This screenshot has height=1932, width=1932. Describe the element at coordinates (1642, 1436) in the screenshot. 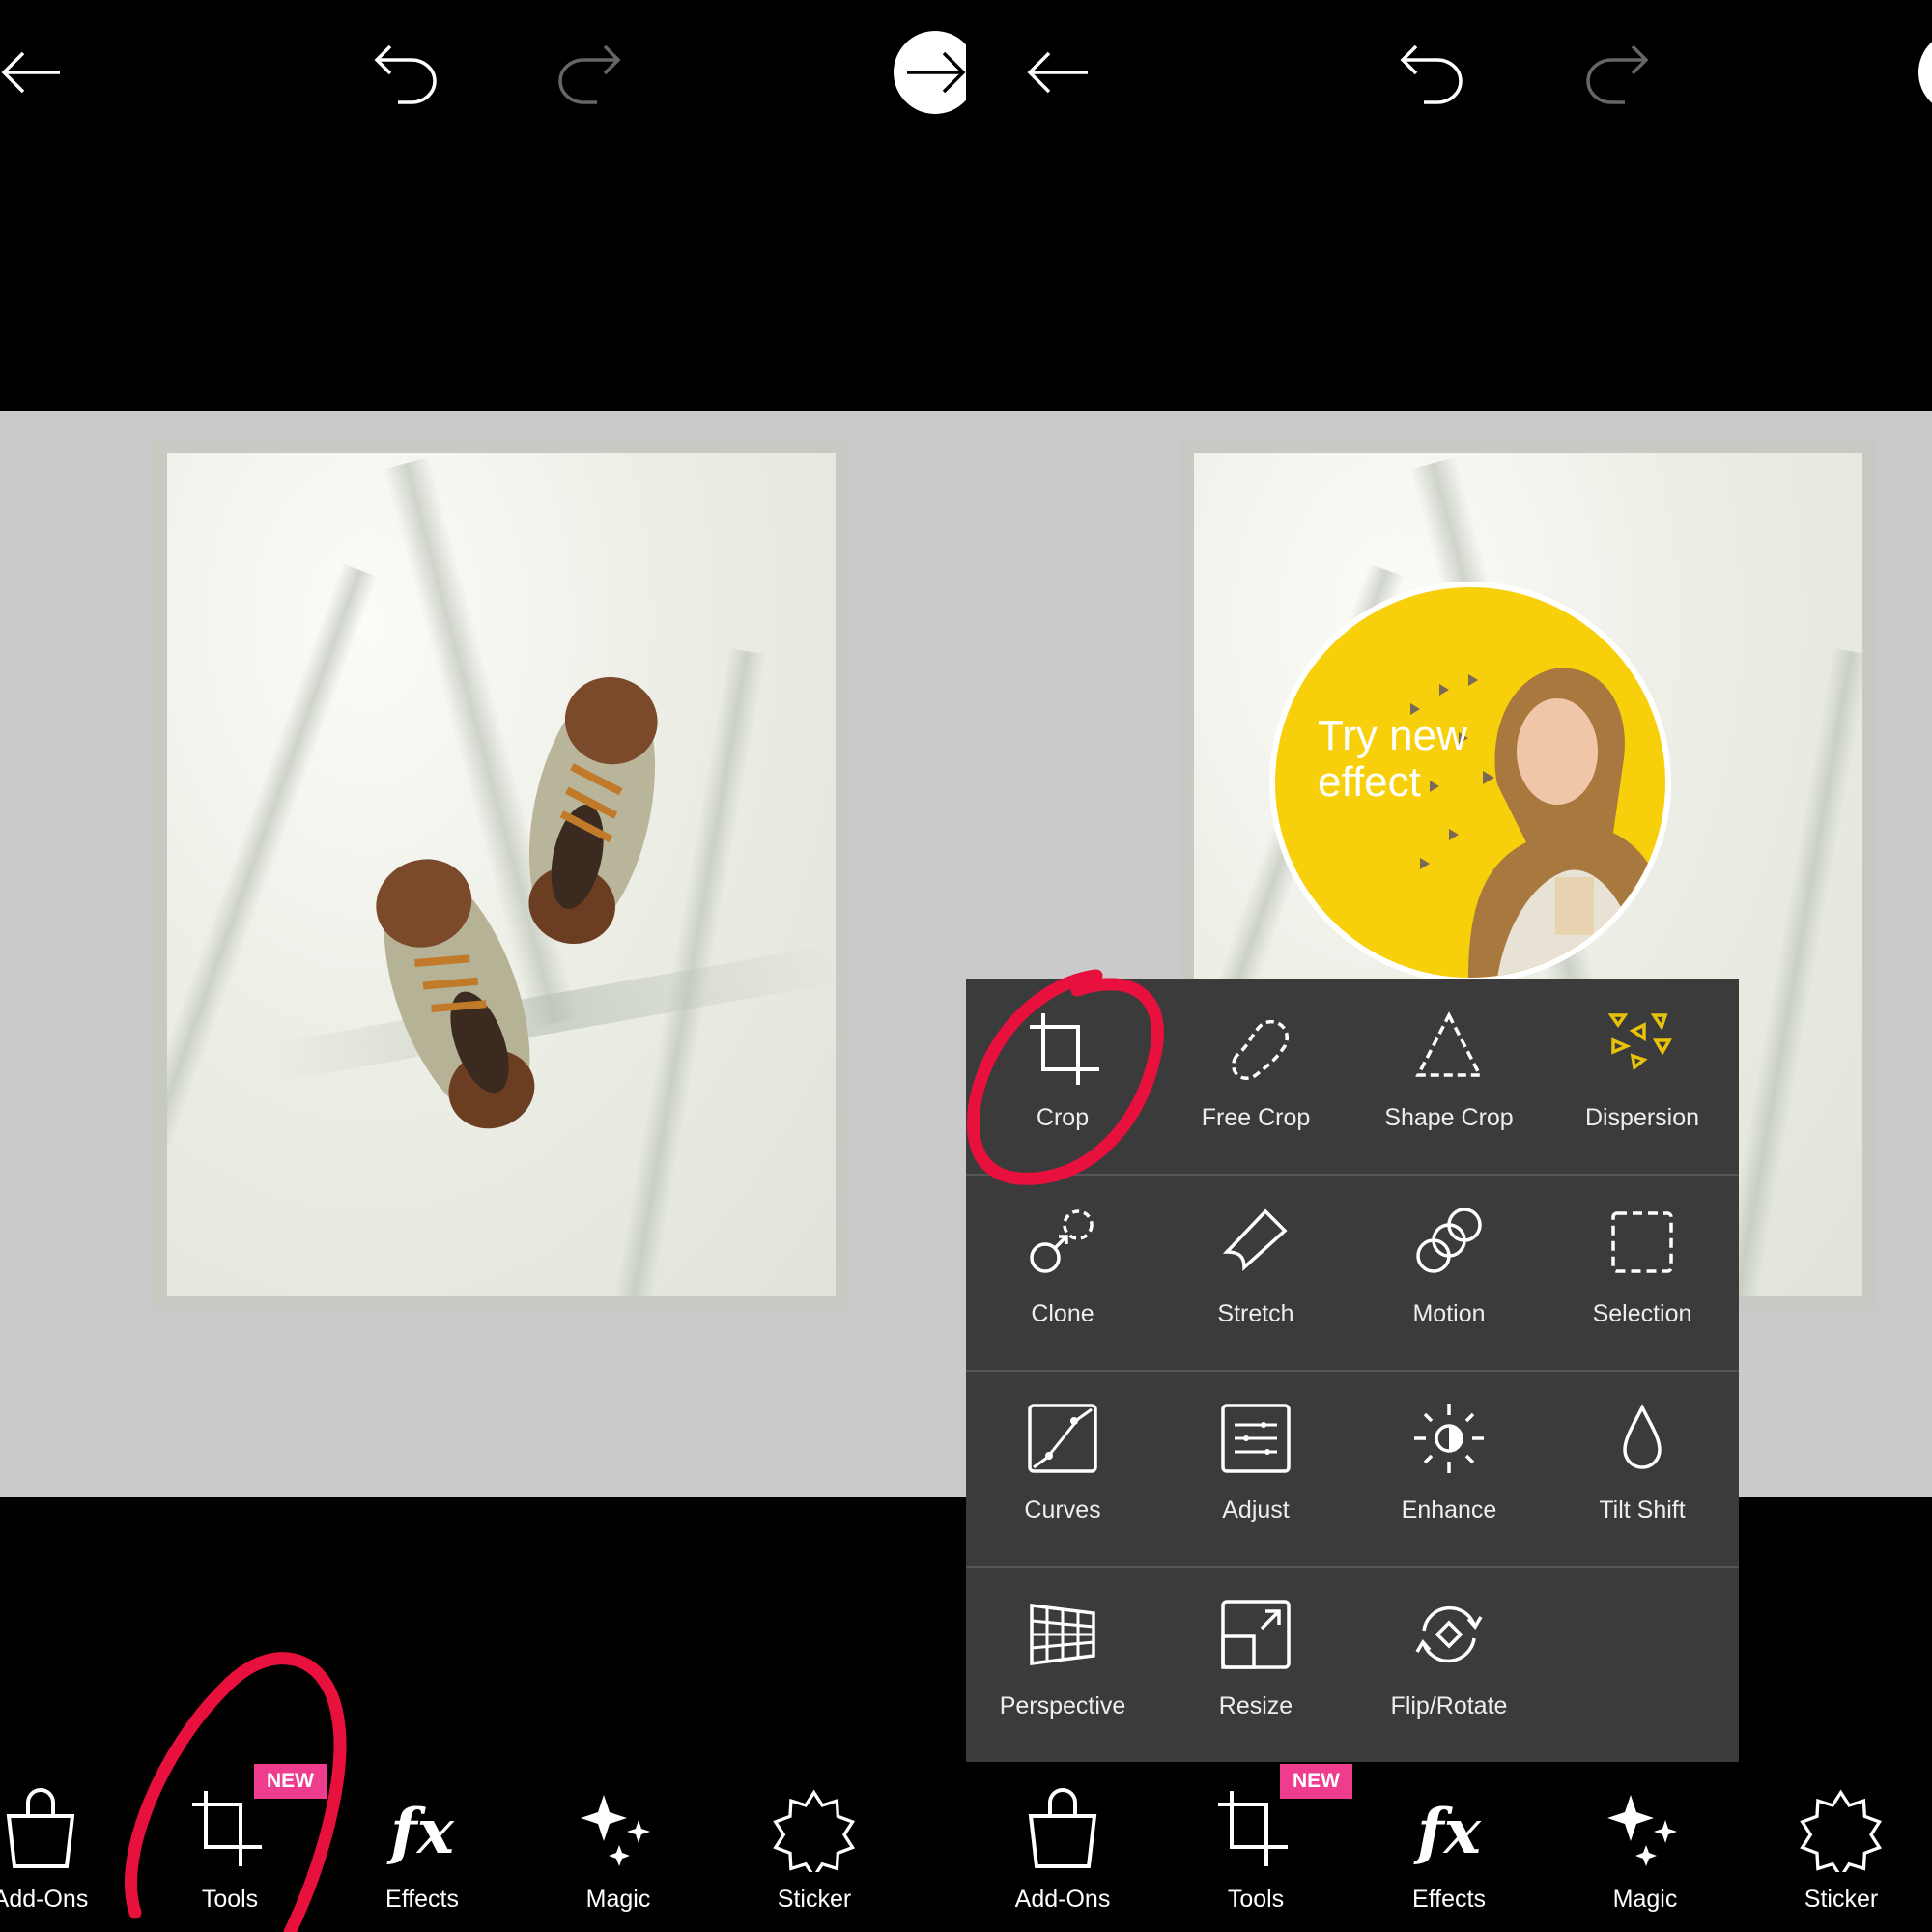

I see `tilt-shift-icon` at that location.